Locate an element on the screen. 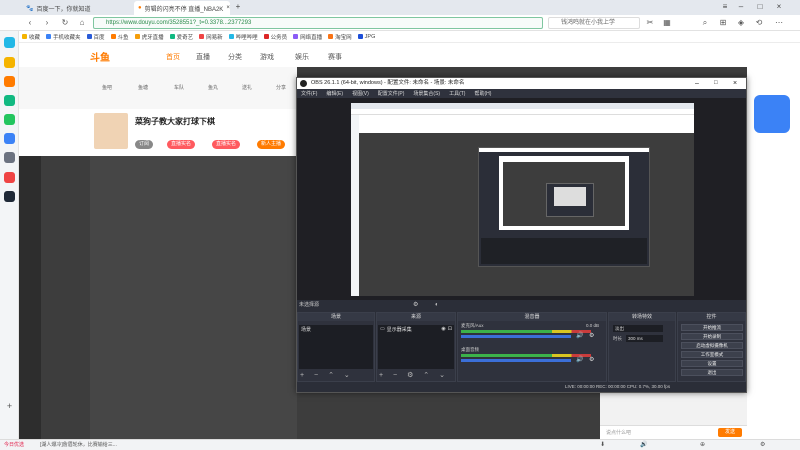  nav-live: 直播 is located at coordinates (203, 57).